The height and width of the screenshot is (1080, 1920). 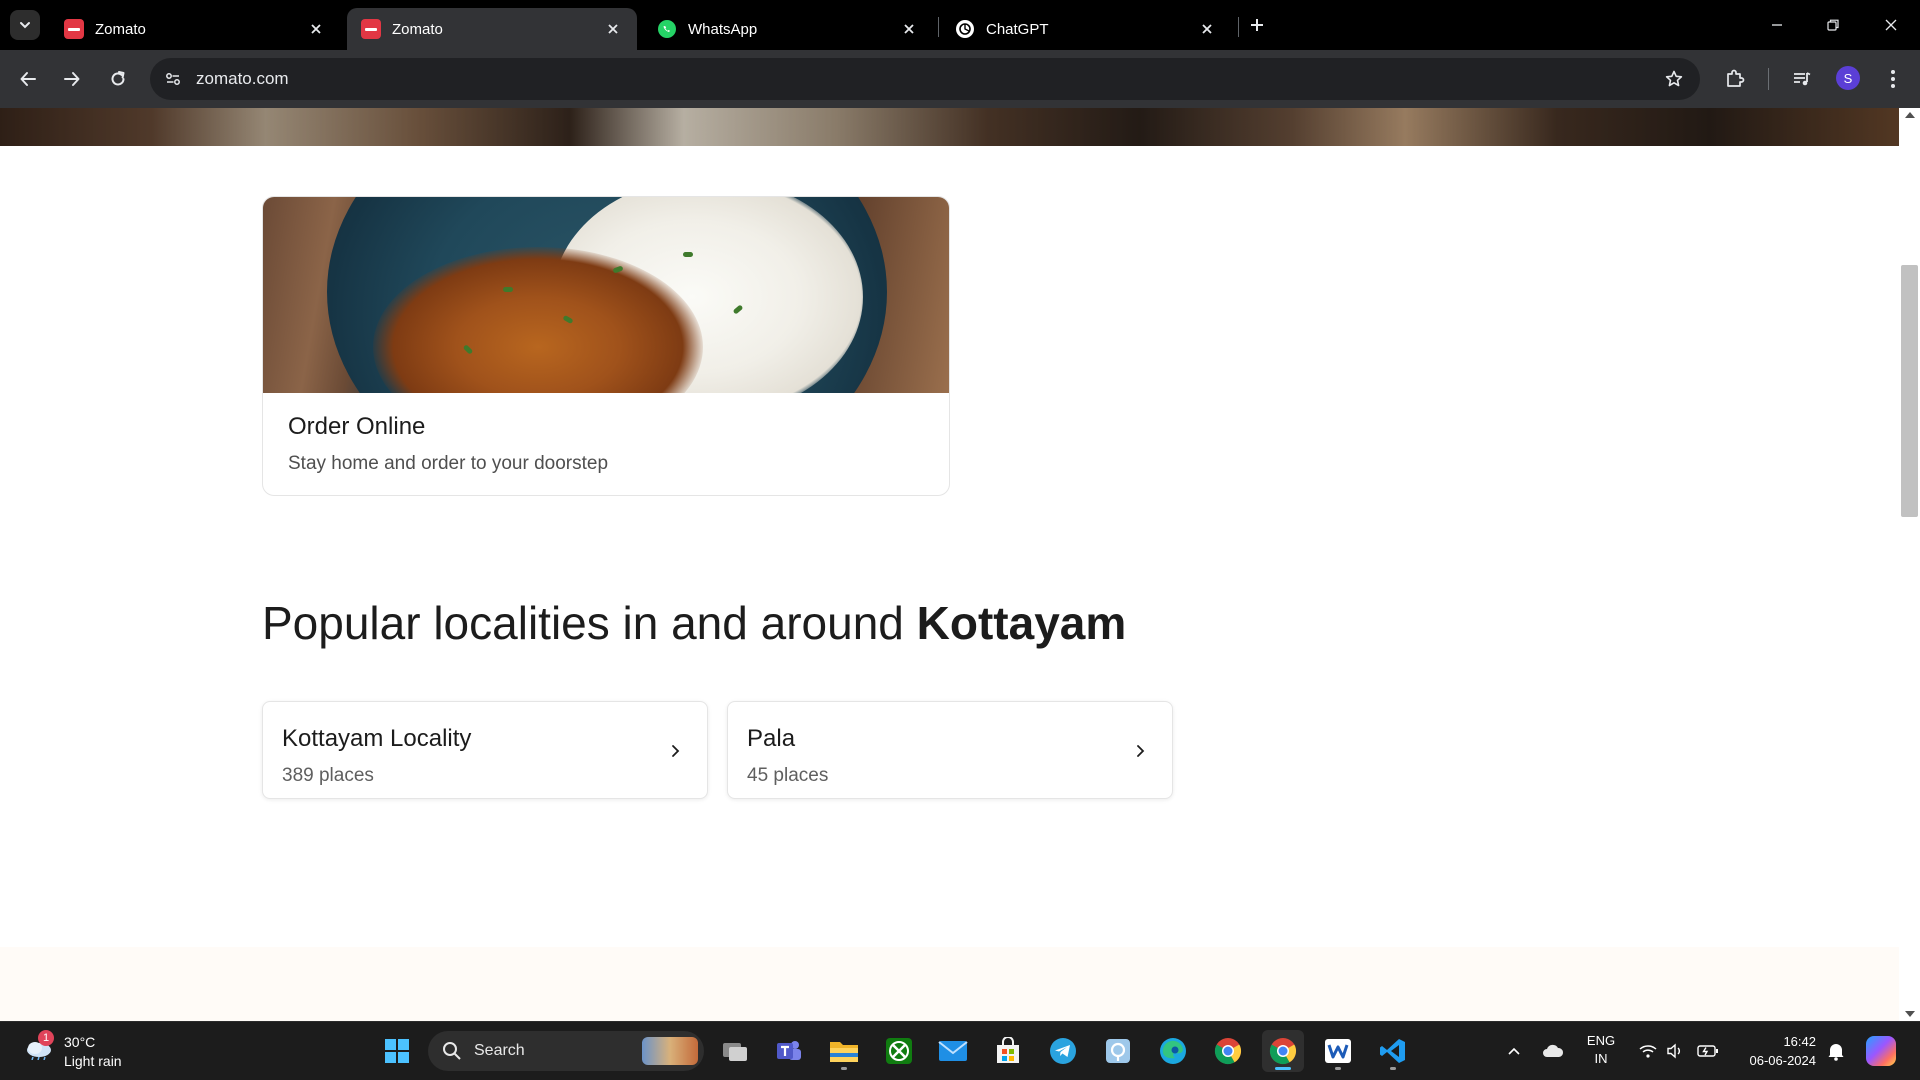 What do you see at coordinates (195, 29) in the screenshot?
I see `tab-zomato-1: Zomato` at bounding box center [195, 29].